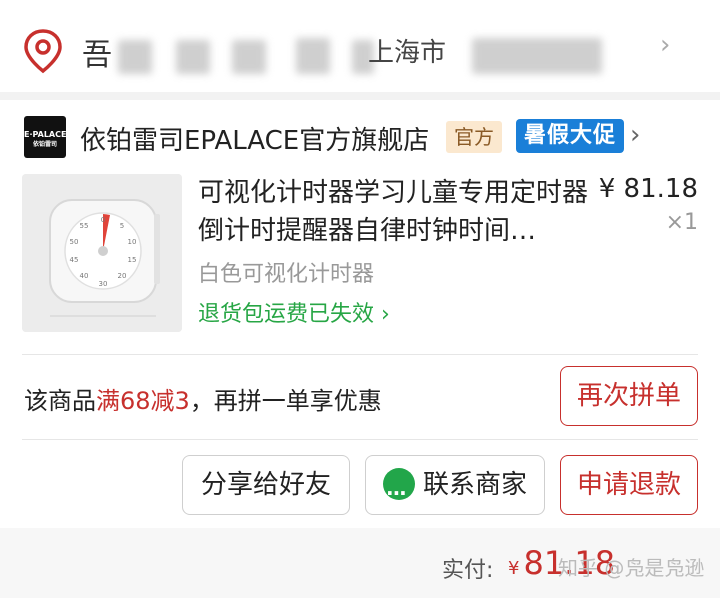 The width and height of the screenshot is (720, 598). I want to click on address-text-start: 吾, so click(98, 55).